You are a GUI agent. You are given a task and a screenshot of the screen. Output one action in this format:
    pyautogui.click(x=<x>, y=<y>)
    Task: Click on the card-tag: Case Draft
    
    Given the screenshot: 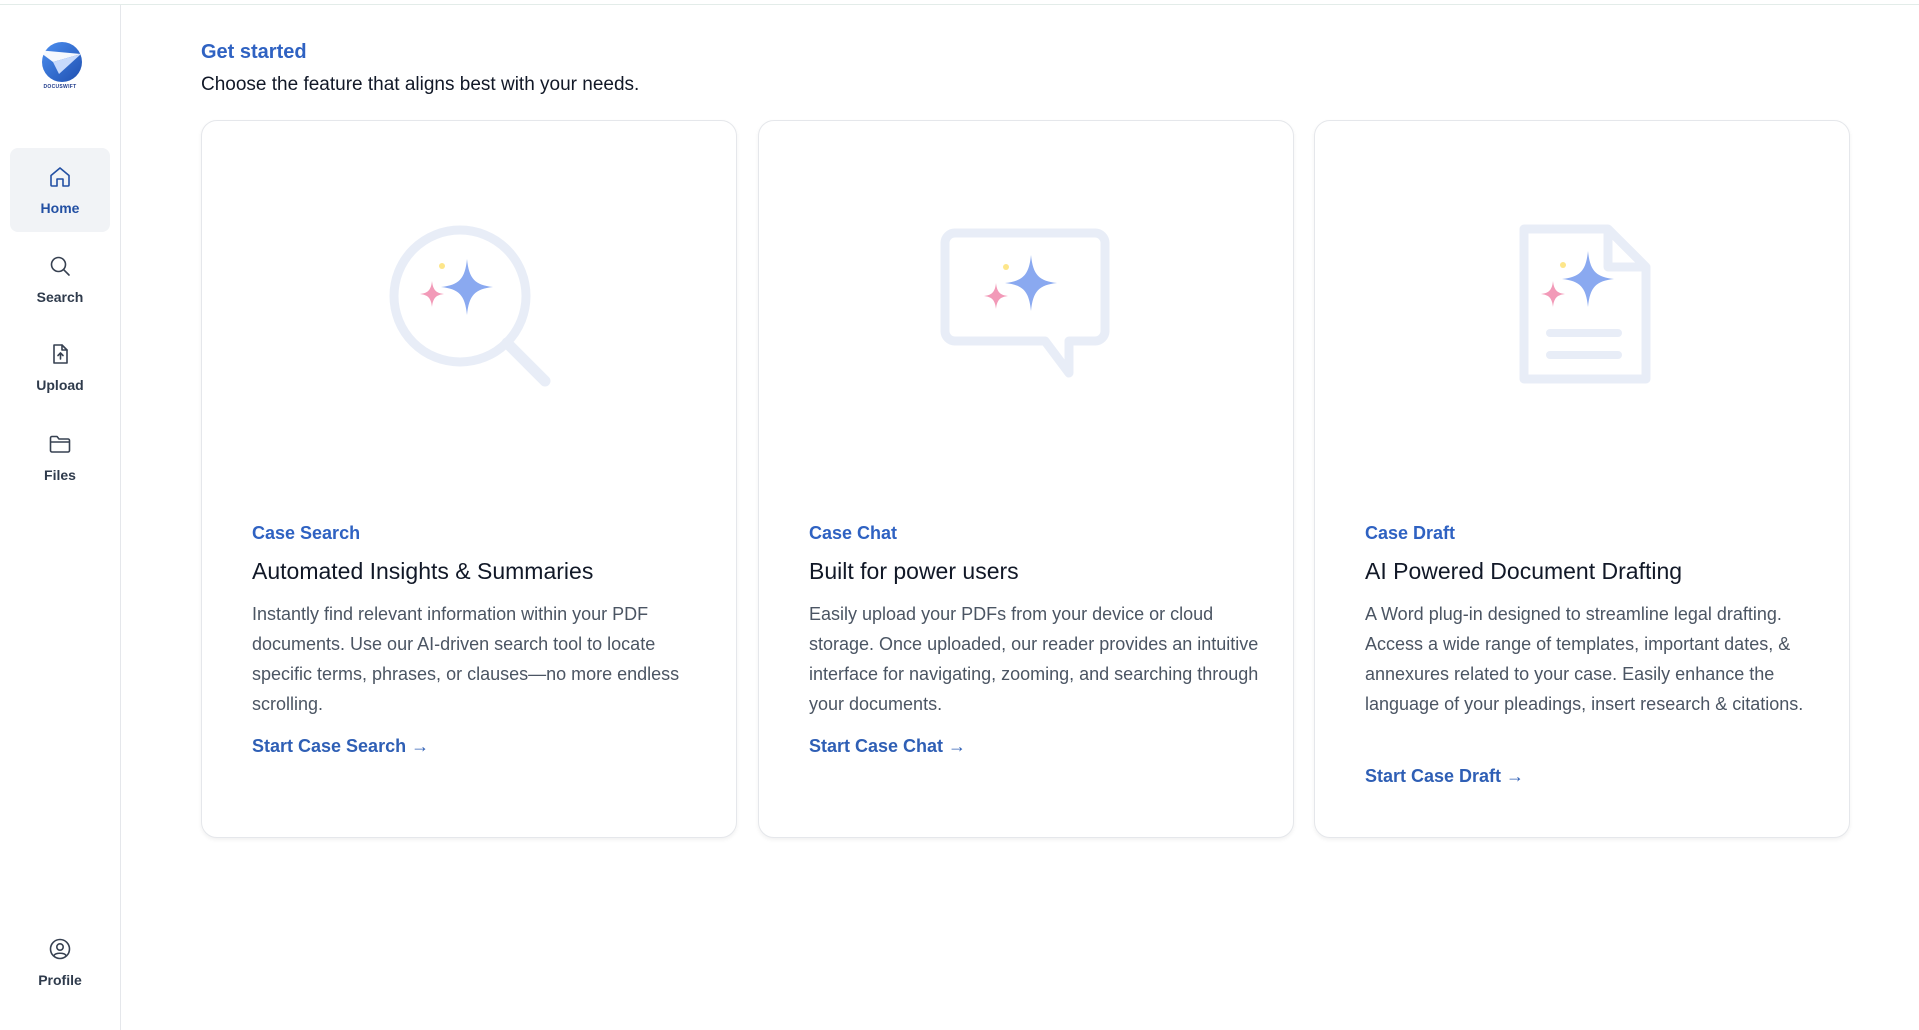 What is the action you would take?
    pyautogui.click(x=1410, y=533)
    